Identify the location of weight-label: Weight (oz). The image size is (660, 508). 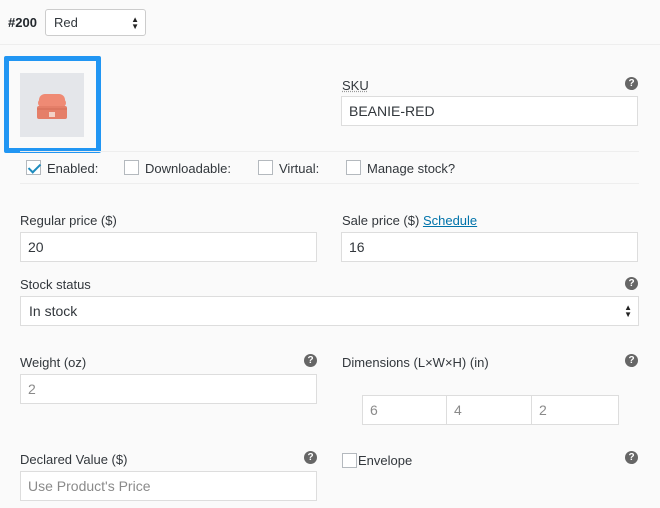
(53, 362).